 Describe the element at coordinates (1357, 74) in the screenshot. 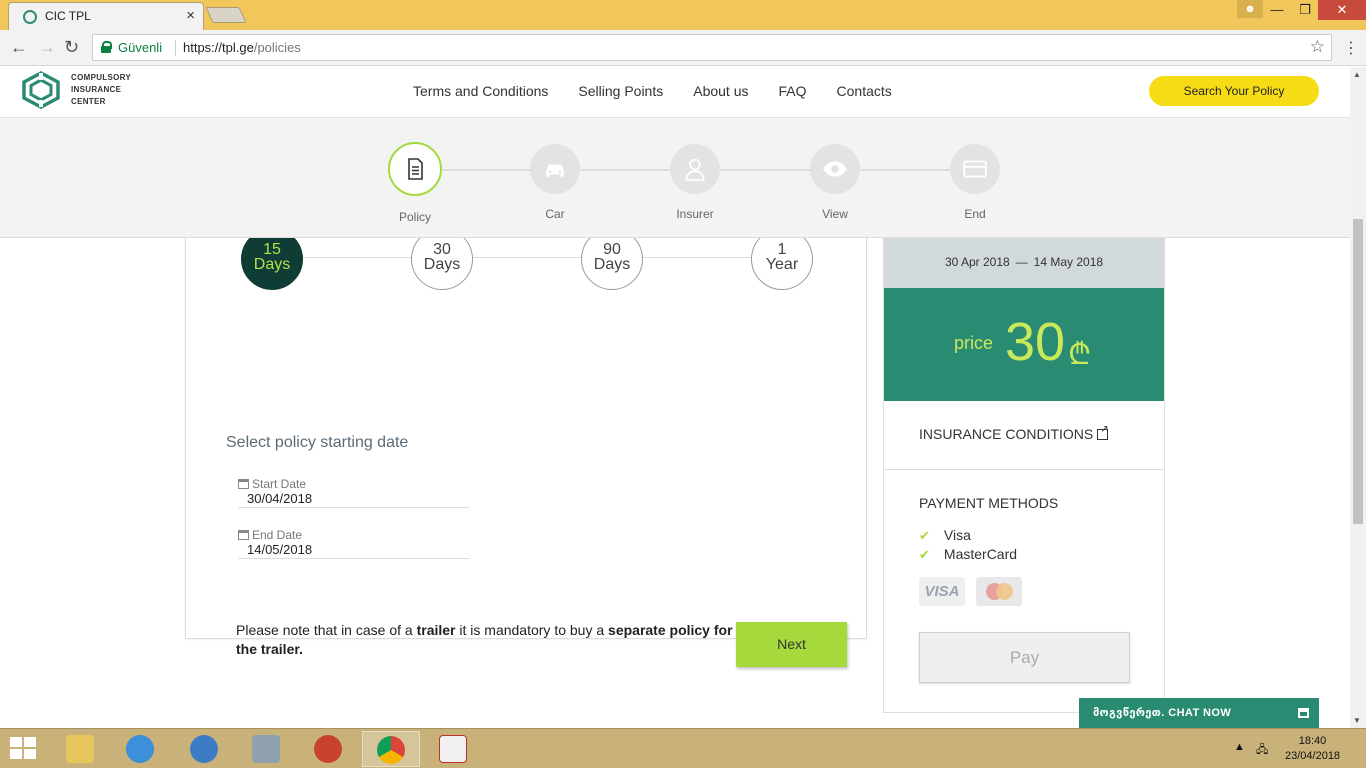

I see `scroll-up-arrow-icon: ▲` at that location.